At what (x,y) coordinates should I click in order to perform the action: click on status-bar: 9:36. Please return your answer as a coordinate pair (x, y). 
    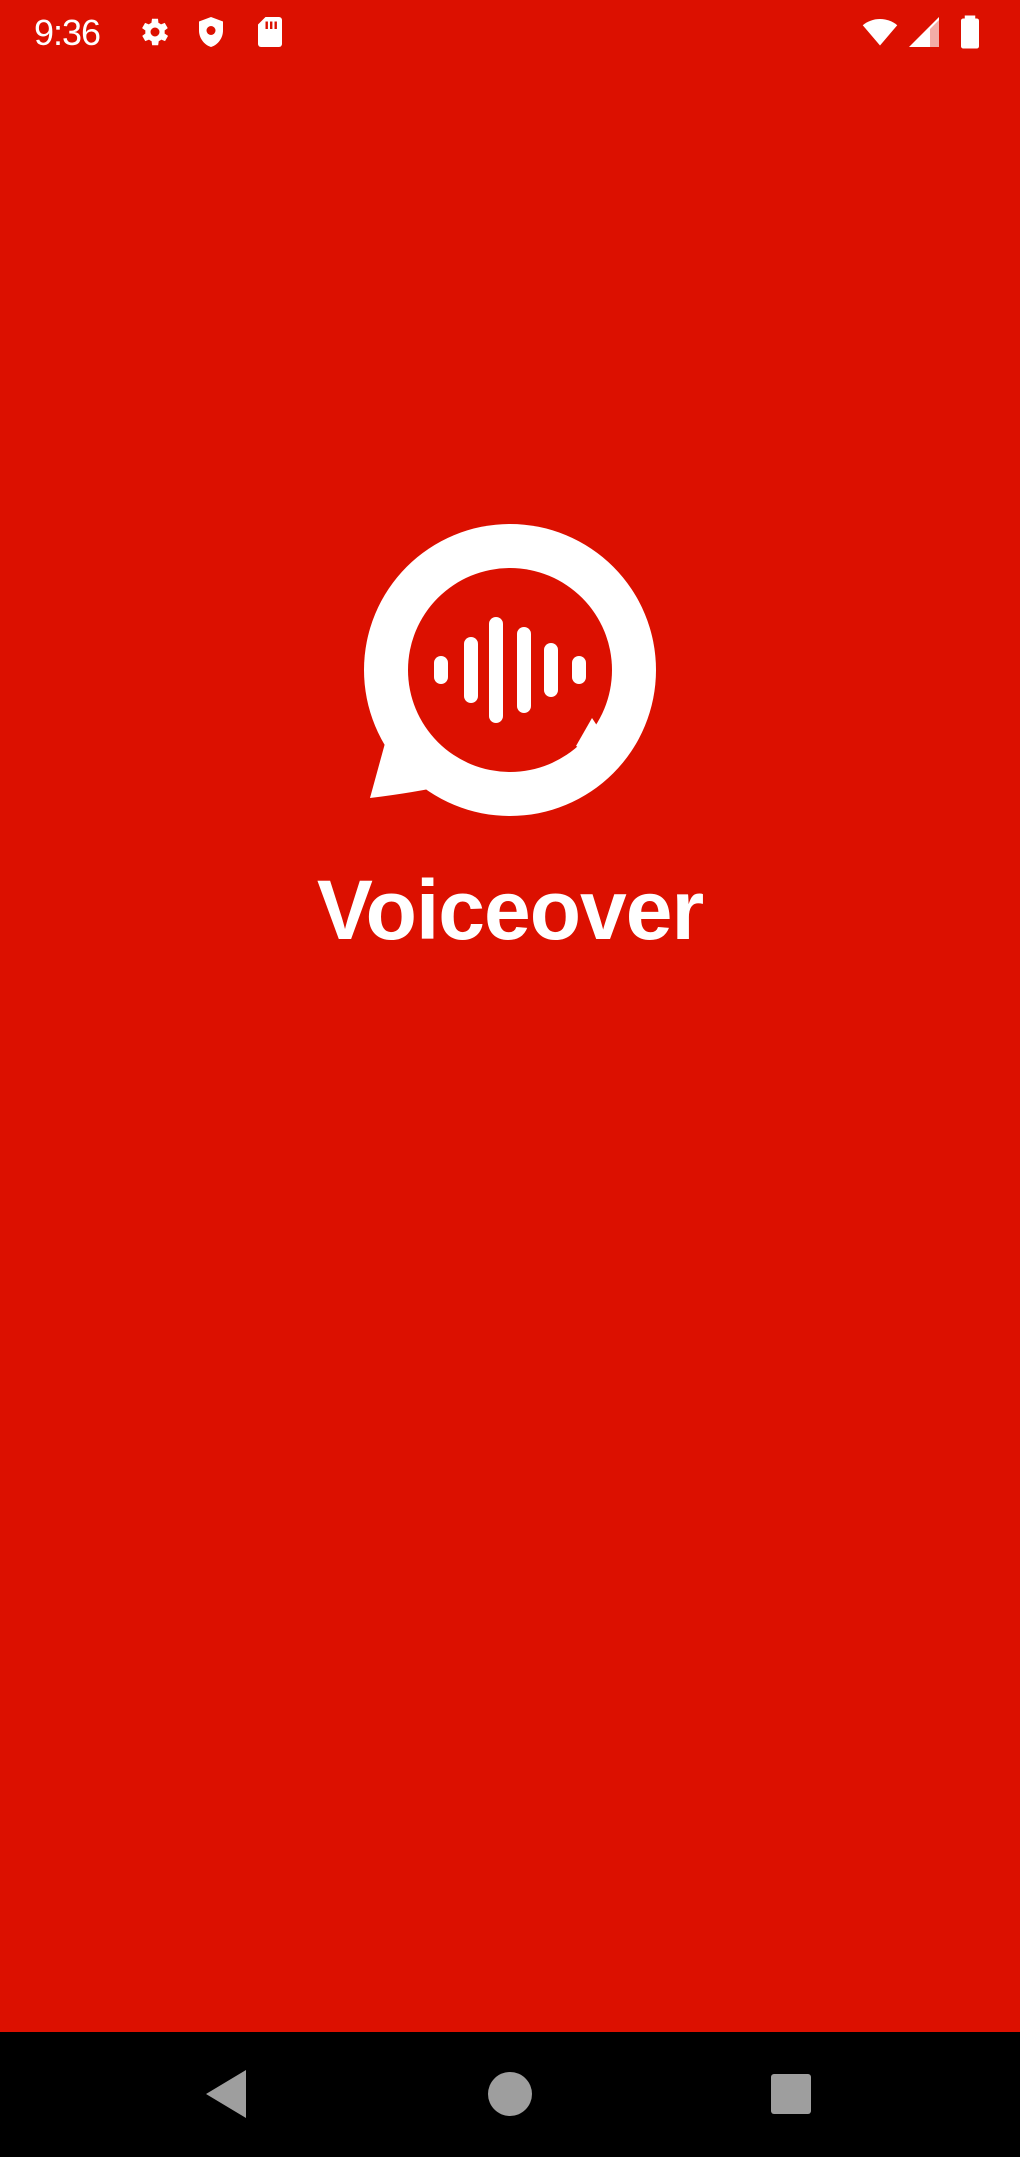
    Looking at the image, I should click on (510, 33).